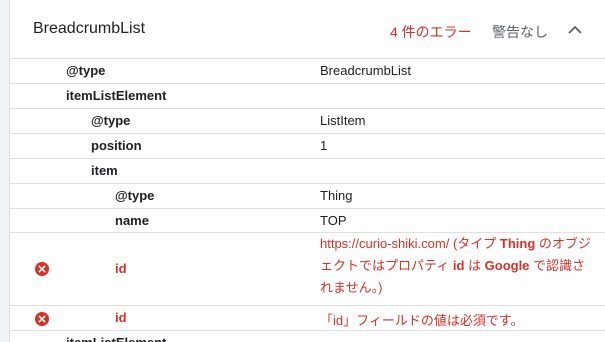 The width and height of the screenshot is (605, 342). I want to click on property-value: 1, so click(324, 145).